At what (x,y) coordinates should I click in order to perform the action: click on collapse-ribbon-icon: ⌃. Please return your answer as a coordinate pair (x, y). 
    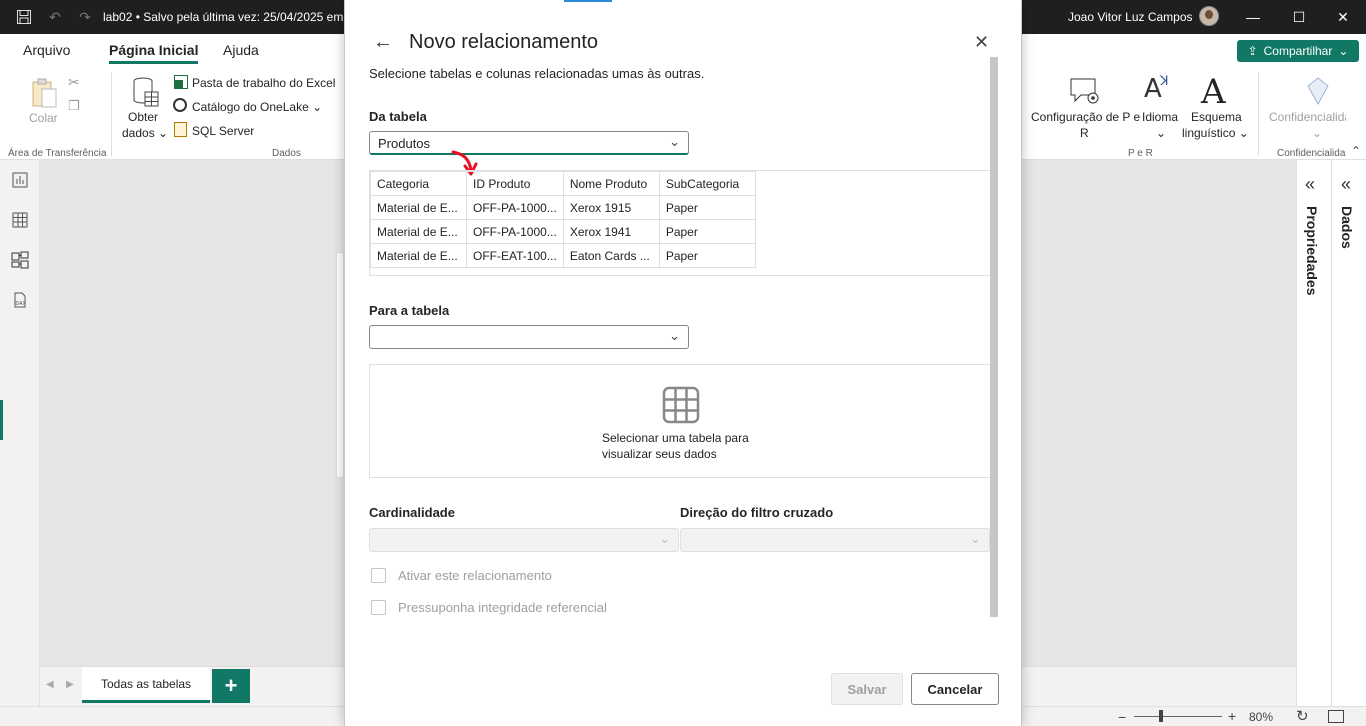
    Looking at the image, I should click on (1356, 151).